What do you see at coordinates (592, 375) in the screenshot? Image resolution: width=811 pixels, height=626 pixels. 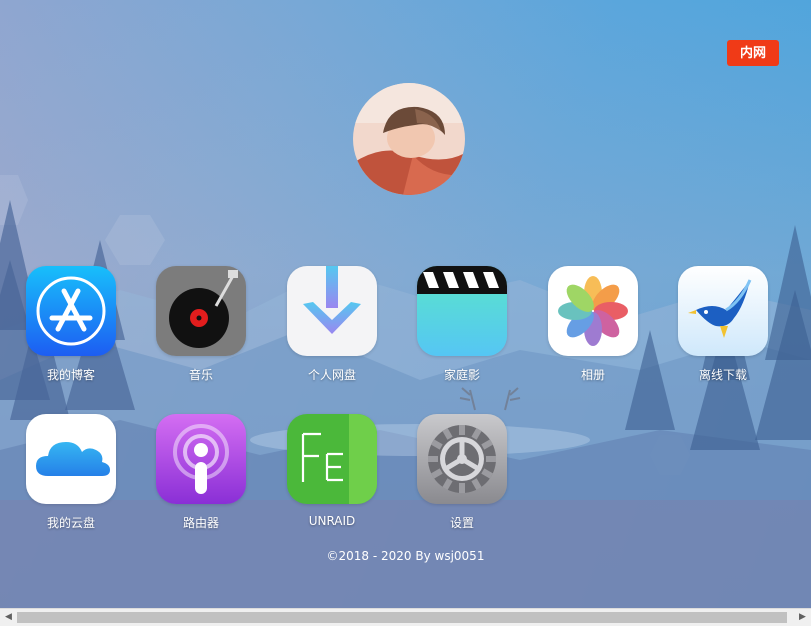 I see `app-label: 相册` at bounding box center [592, 375].